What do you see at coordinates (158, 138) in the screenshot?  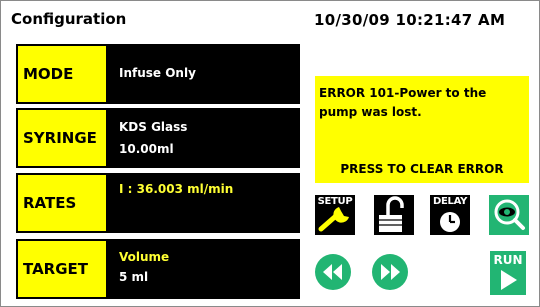 I see `syringe-button: SYRINGE KDS Glass 10.00ml` at bounding box center [158, 138].